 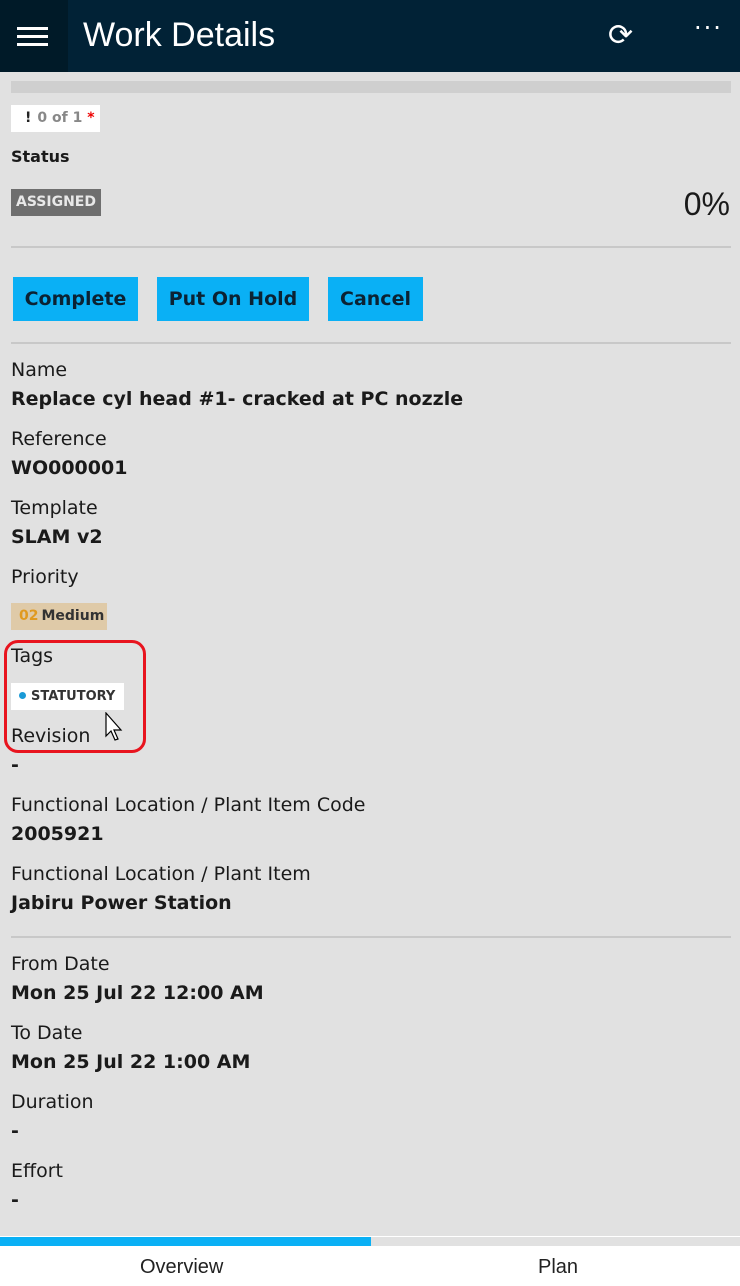 What do you see at coordinates (59, 439) in the screenshot?
I see `field-label: Reference` at bounding box center [59, 439].